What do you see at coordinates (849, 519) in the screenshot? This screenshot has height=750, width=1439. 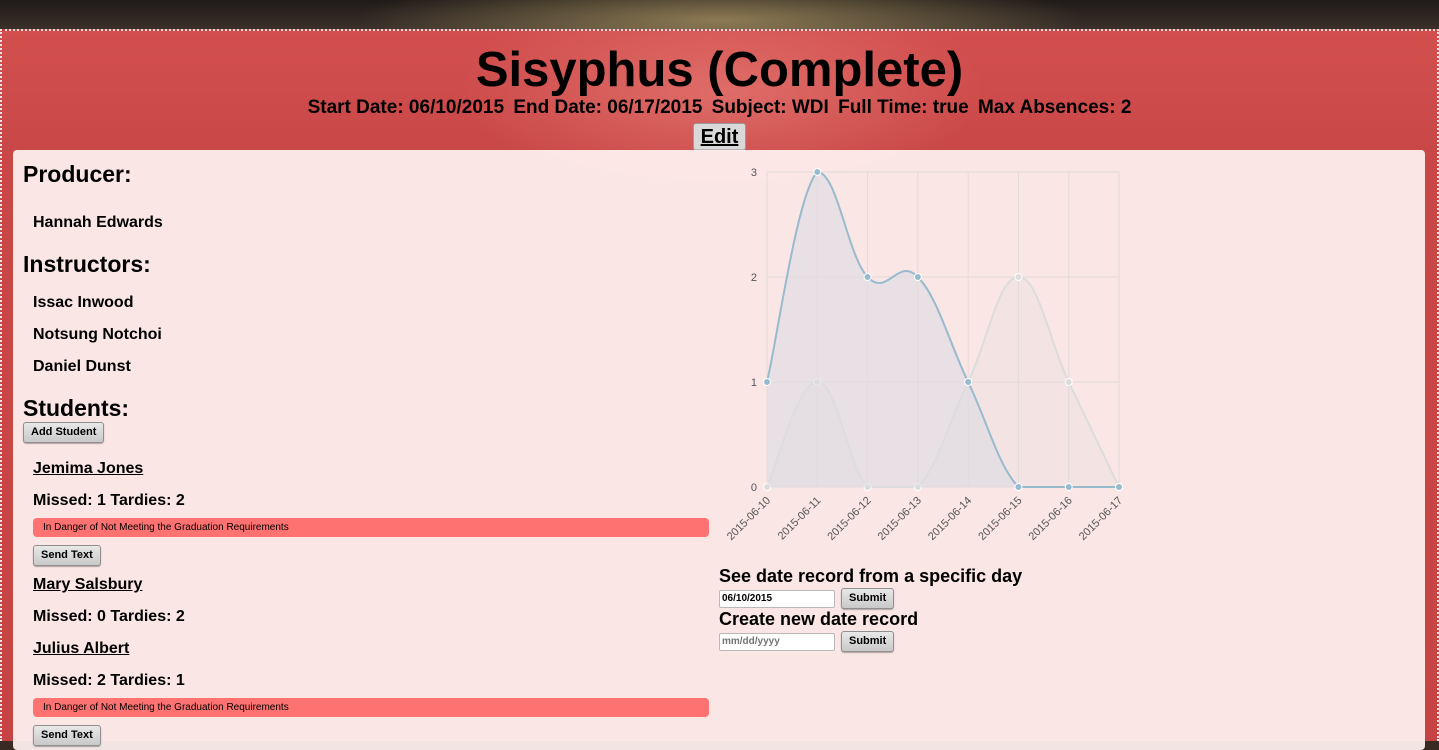 I see `x-tick-label: 2015-06-12` at bounding box center [849, 519].